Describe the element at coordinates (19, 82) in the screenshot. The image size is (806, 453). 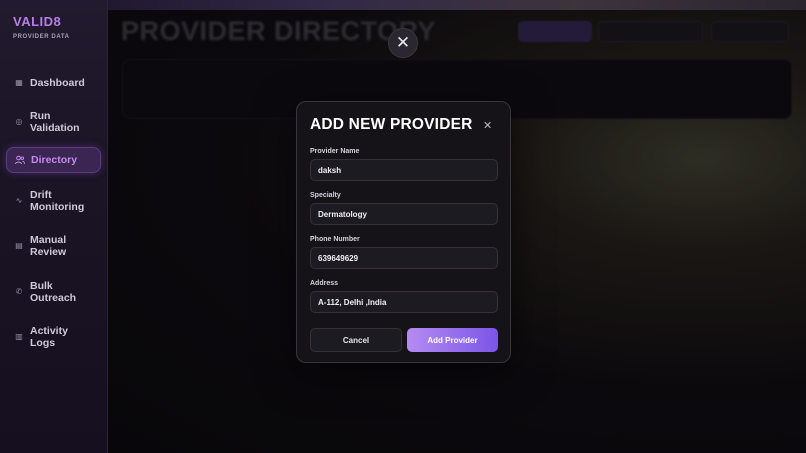
I see `grid-icon: ▦` at that location.